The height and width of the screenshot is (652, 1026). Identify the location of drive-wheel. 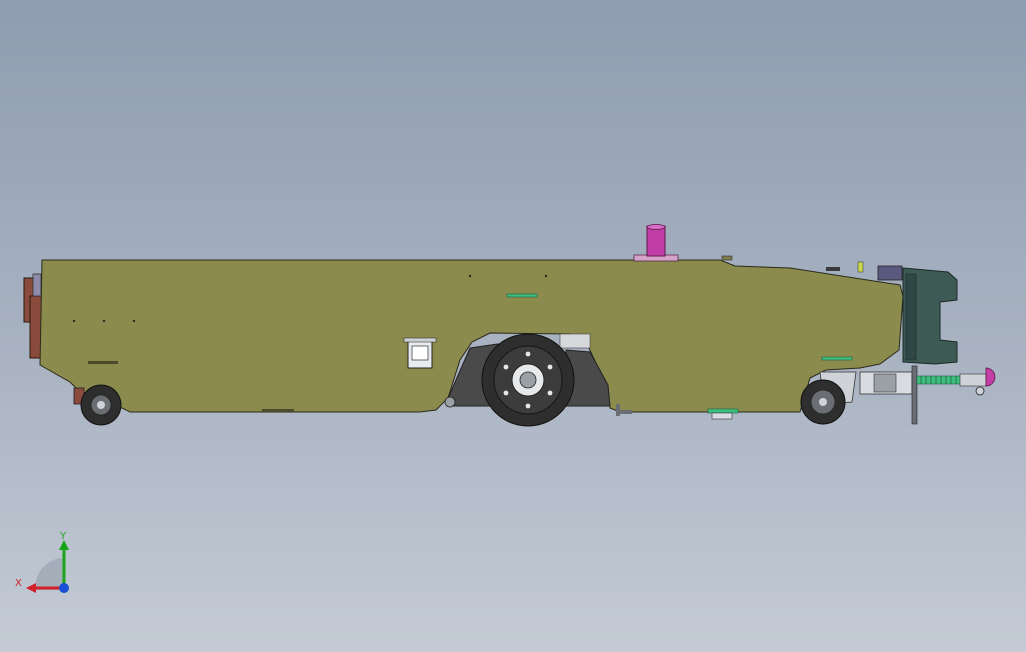
(528, 380).